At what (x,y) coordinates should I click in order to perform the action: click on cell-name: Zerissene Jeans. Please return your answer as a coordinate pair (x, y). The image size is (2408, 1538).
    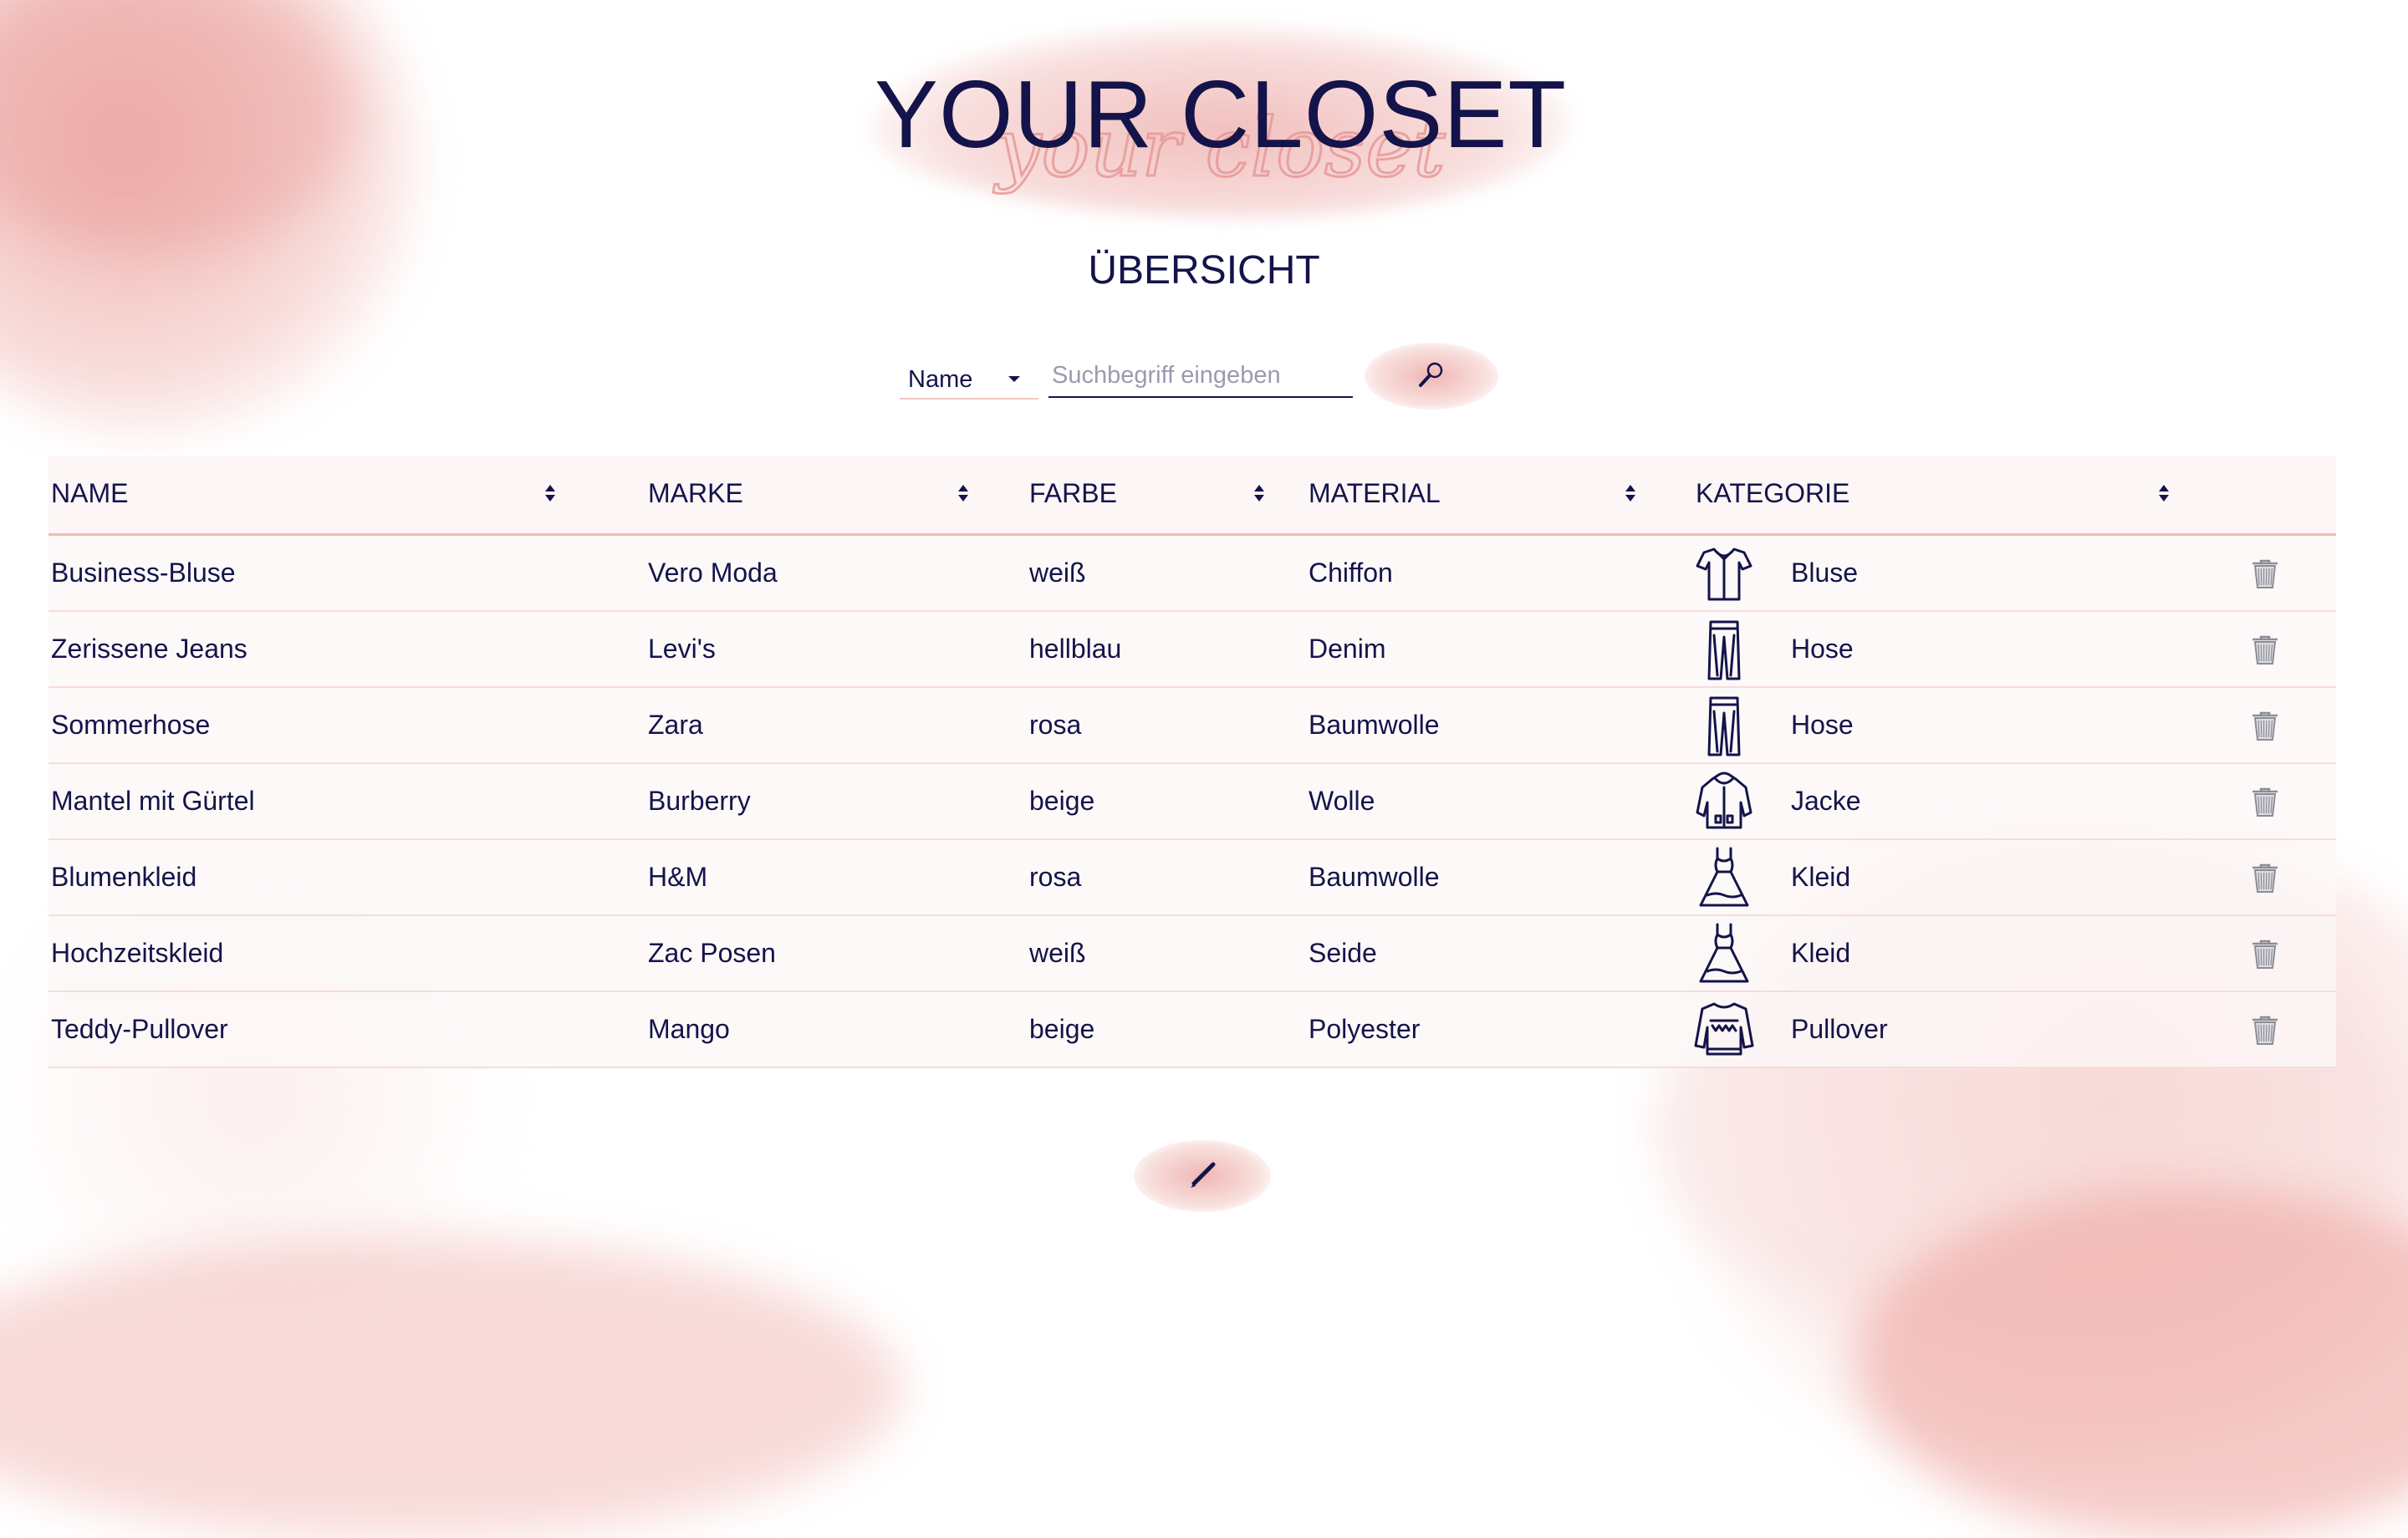
    Looking at the image, I should click on (149, 649).